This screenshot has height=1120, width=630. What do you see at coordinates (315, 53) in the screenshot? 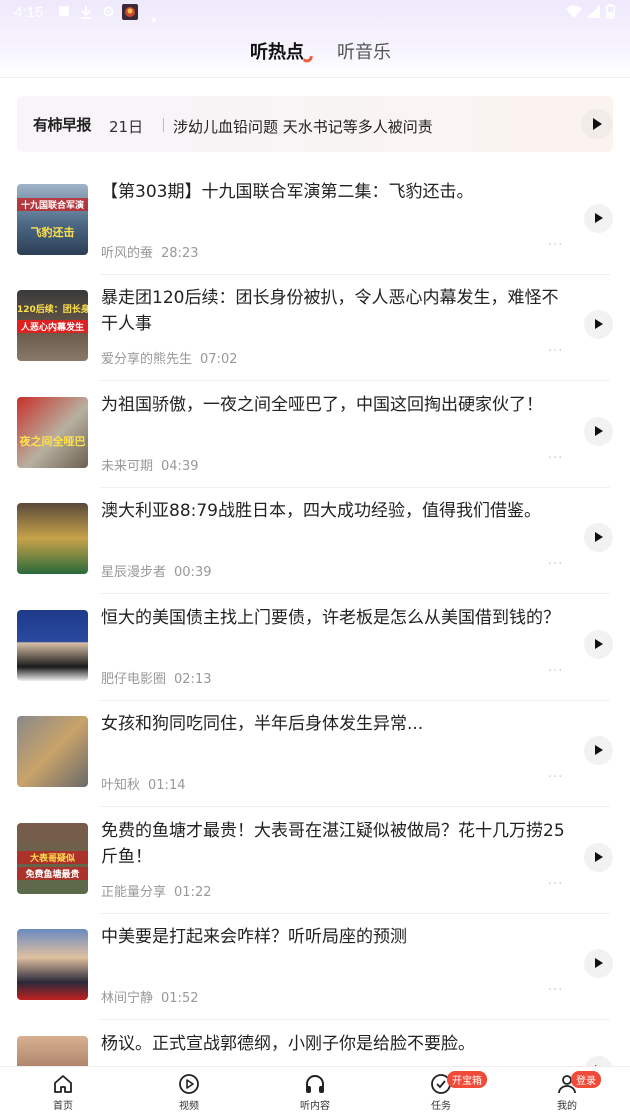
I see `top-tabs: 听热点 听音乐` at bounding box center [315, 53].